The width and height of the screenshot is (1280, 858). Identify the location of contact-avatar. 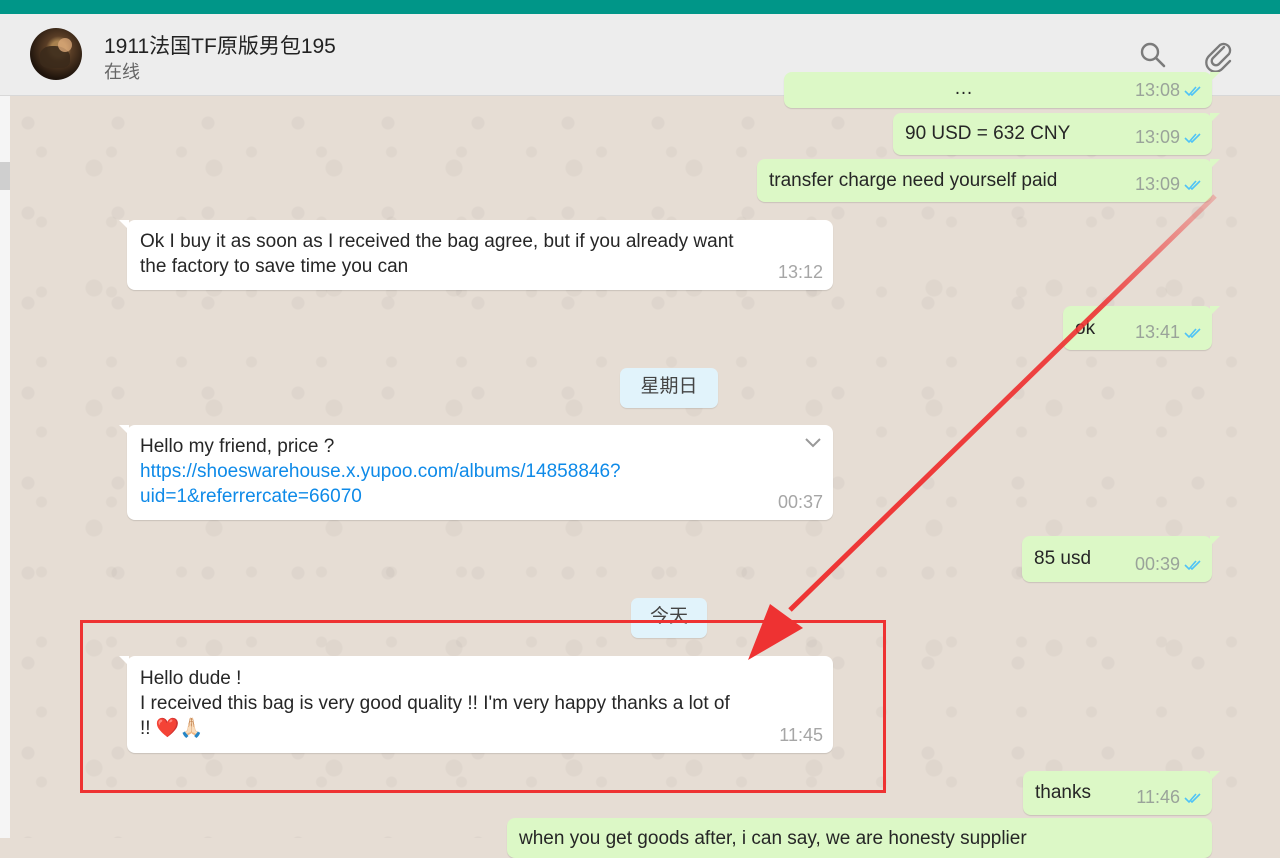
(56, 54).